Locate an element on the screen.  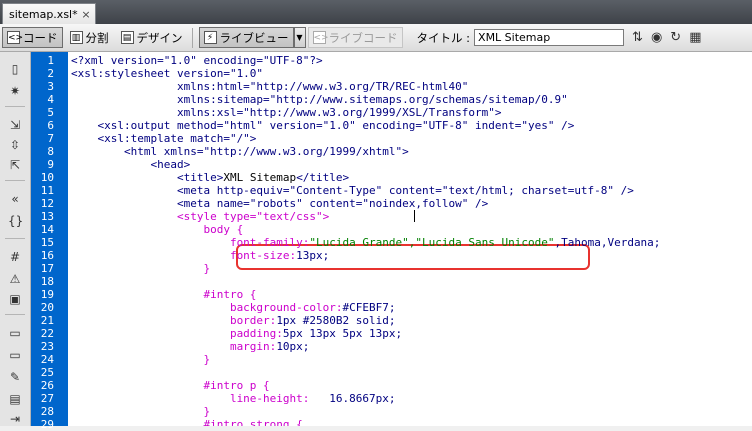
line-number: 21 is located at coordinates (47, 320).